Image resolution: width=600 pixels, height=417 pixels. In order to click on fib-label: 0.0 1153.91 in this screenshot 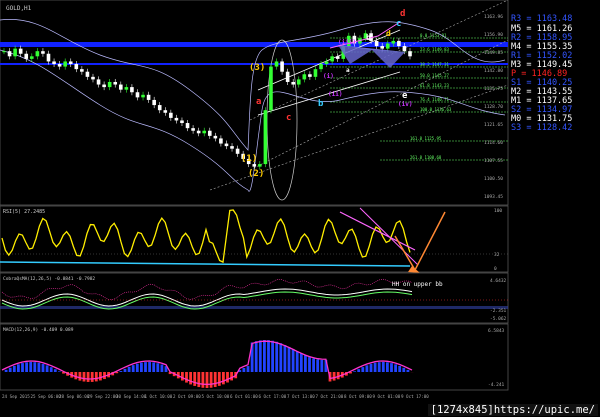, I will do `click(433, 35)`.